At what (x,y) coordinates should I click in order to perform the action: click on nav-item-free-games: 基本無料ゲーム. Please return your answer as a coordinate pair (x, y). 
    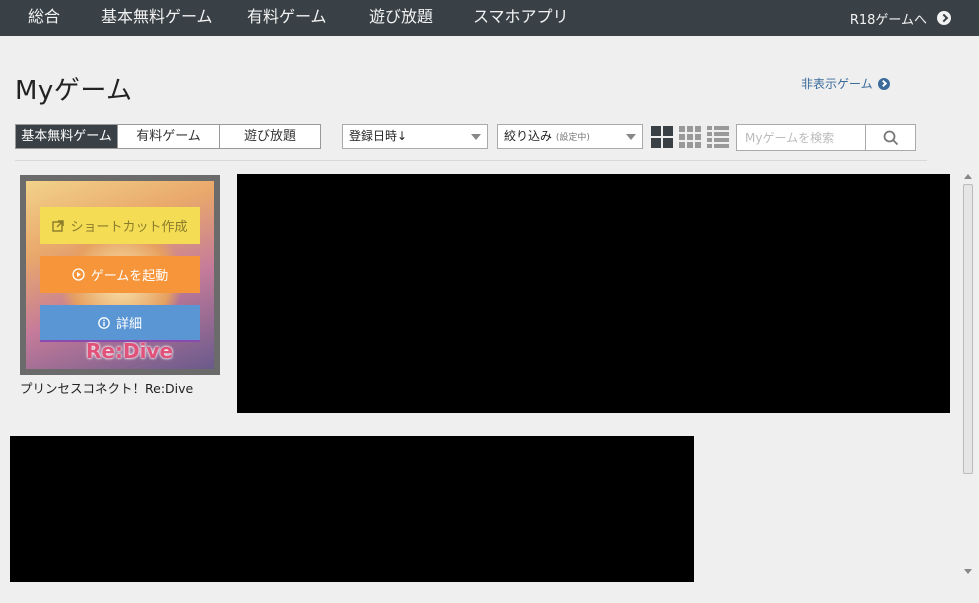
    Looking at the image, I should click on (157, 18).